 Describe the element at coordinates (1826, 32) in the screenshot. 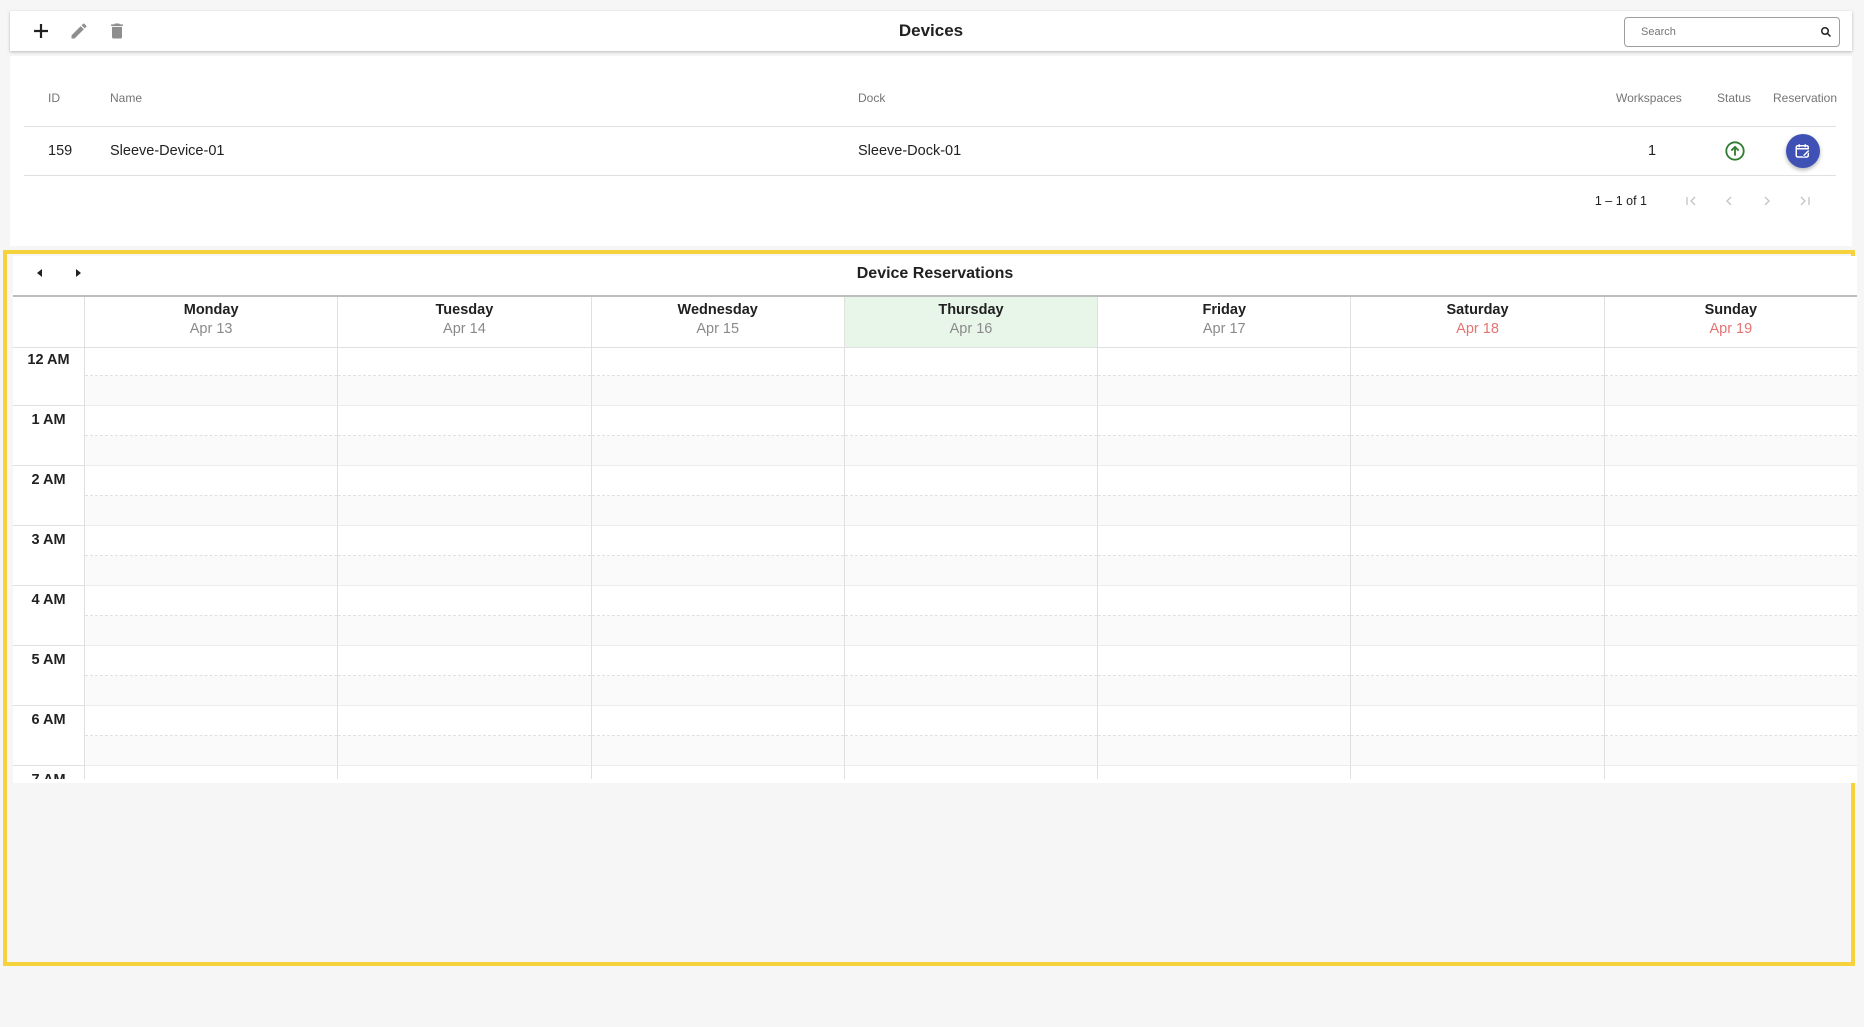

I see `search-icon` at that location.